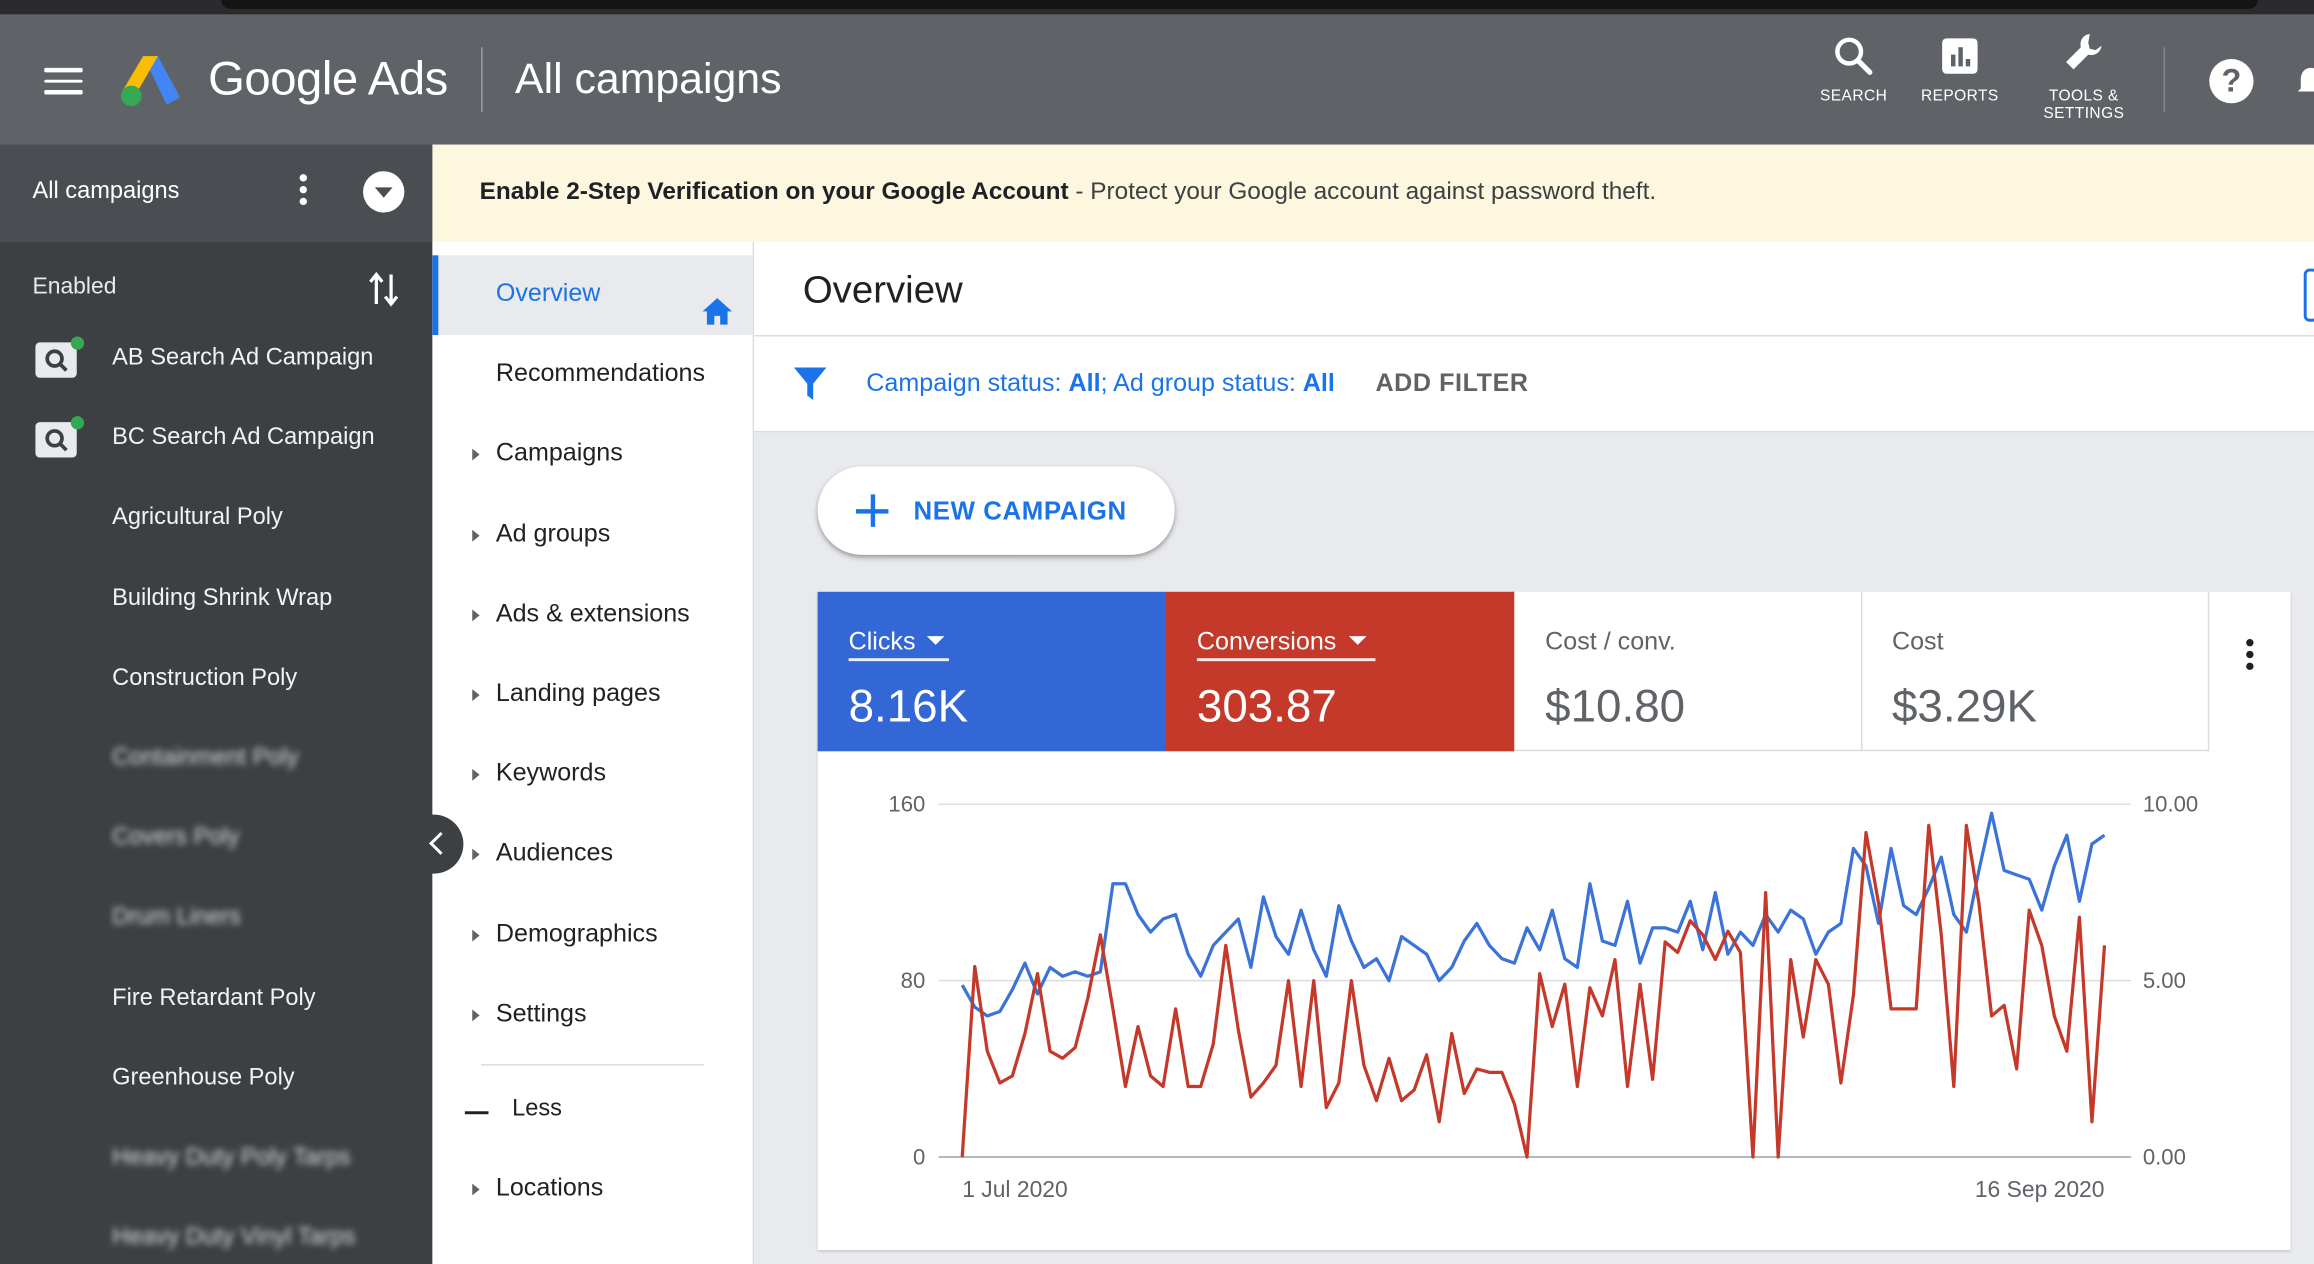 The image size is (2314, 1264). I want to click on nav-item-settings: Settings, so click(592, 1015).